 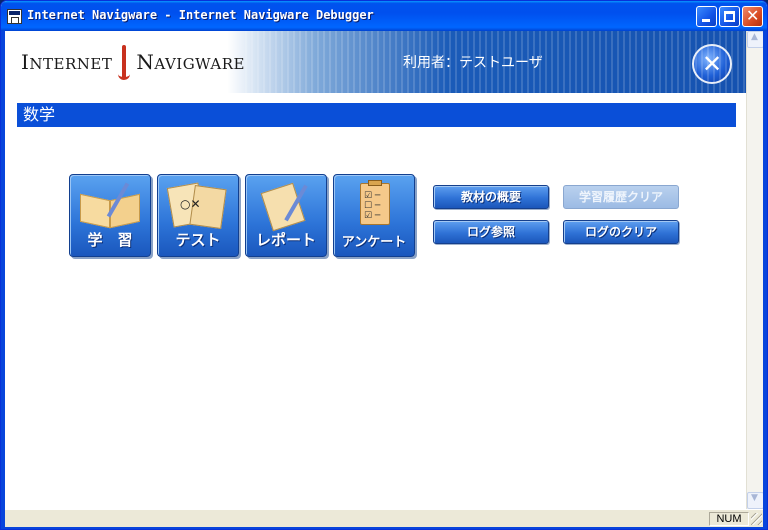 What do you see at coordinates (621, 197) in the screenshot?
I see `clear-study-history-button: 学習履歴クリア` at bounding box center [621, 197].